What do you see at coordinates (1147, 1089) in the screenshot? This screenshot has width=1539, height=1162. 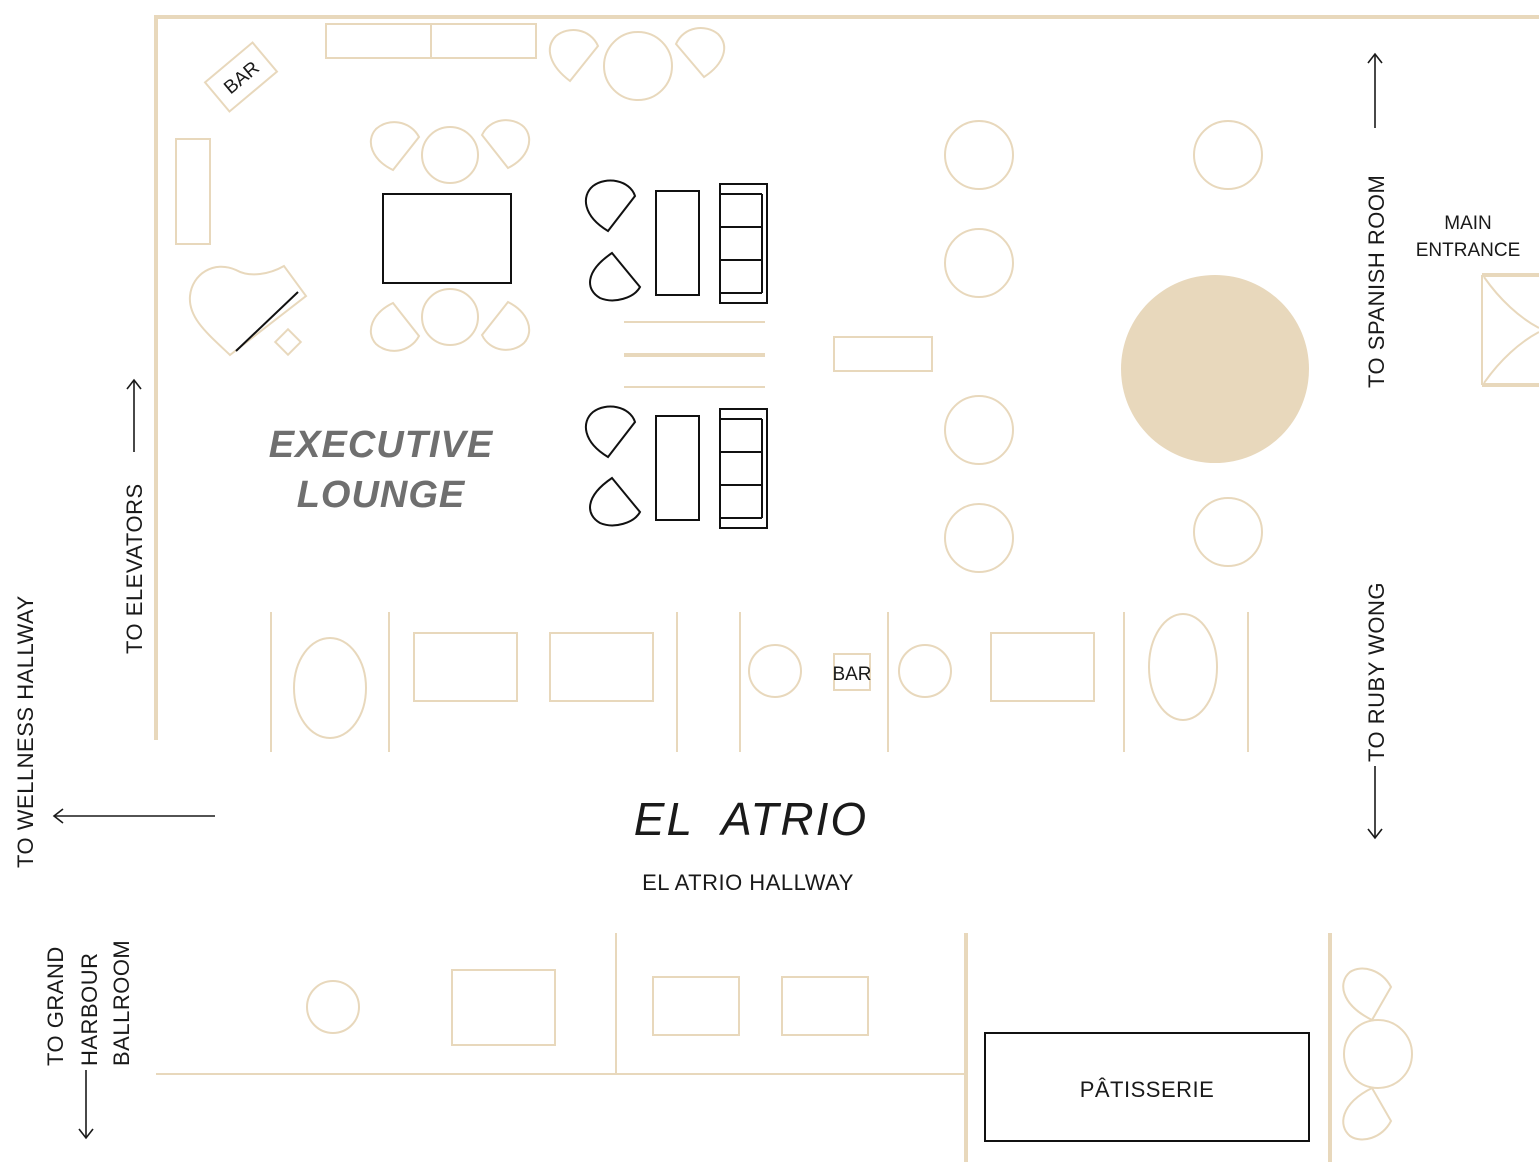 I see `patisserie-label: PÂTISSERIE` at bounding box center [1147, 1089].